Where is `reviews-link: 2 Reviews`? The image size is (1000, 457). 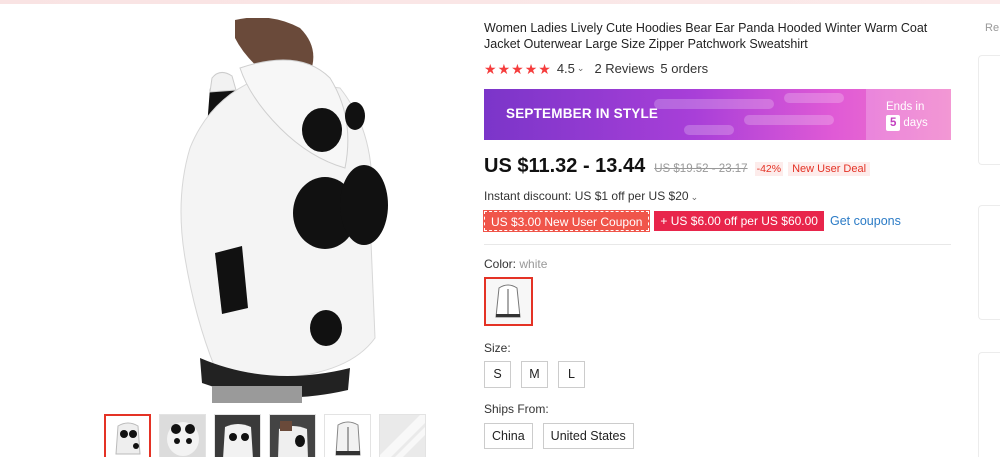 reviews-link: 2 Reviews is located at coordinates (624, 68).